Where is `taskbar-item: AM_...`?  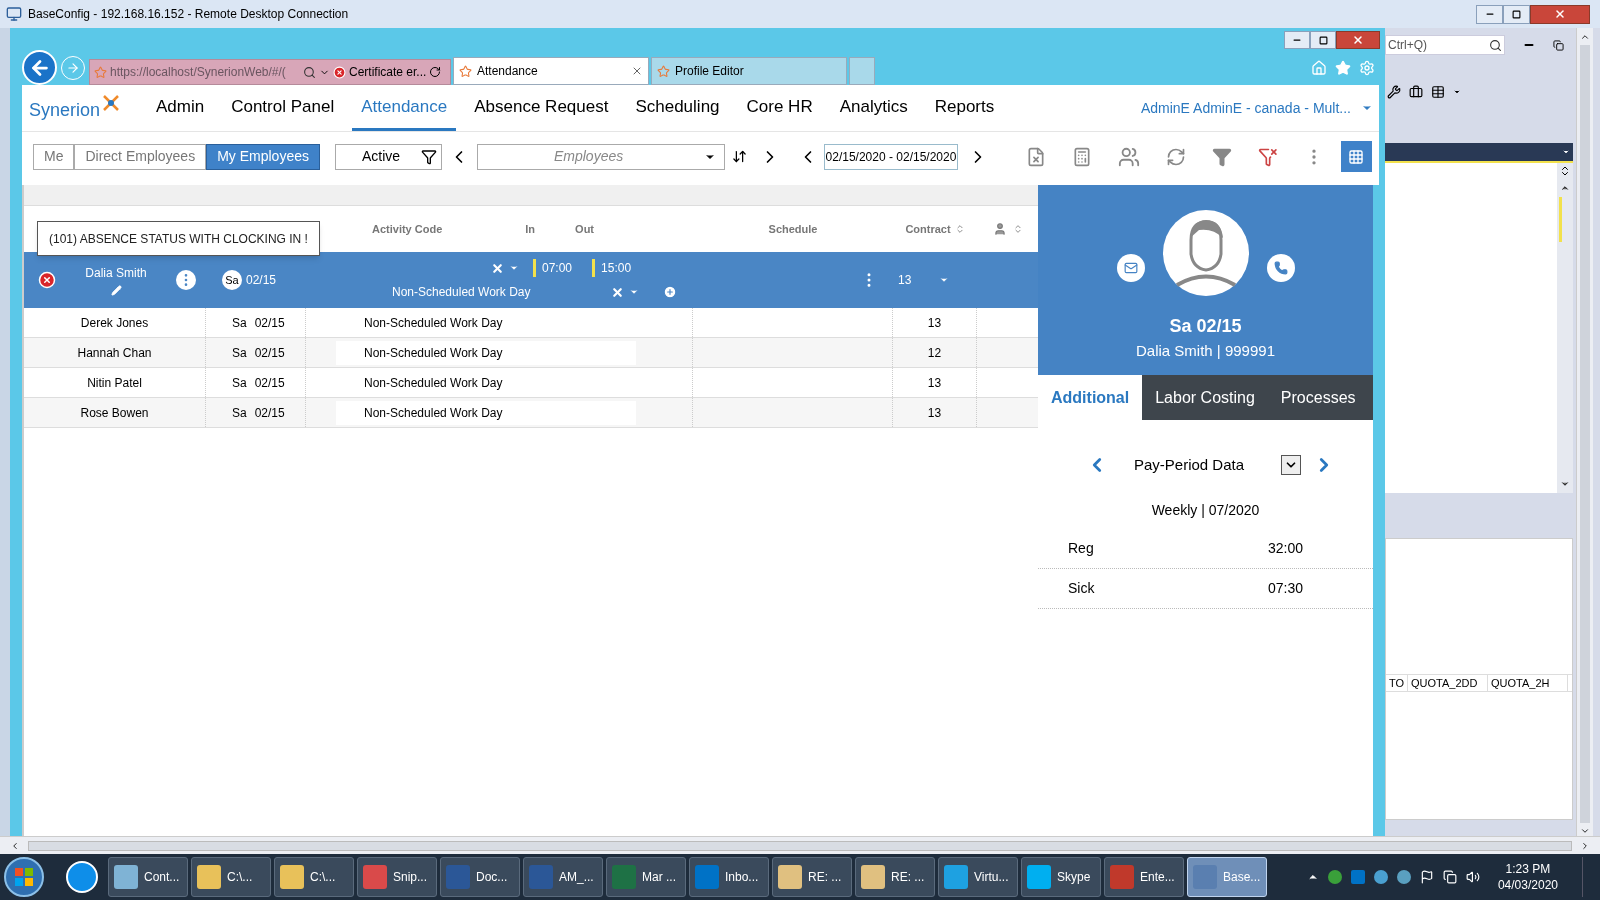
taskbar-item: AM_... is located at coordinates (563, 877).